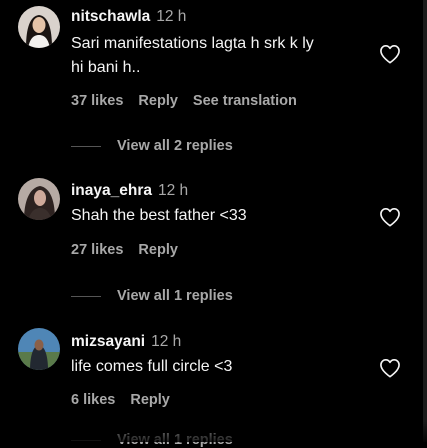 This screenshot has height=448, width=427. I want to click on view-replies-label: View all 1 replies, so click(175, 296).